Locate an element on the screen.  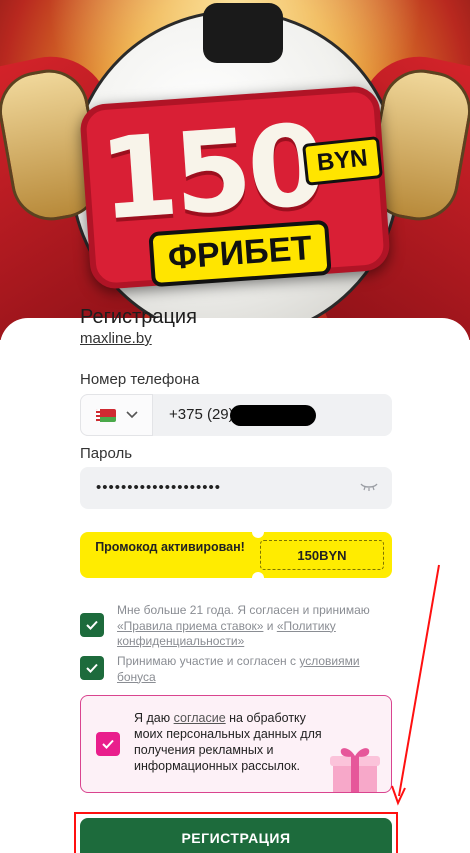
and-text: и is located at coordinates (270, 625).